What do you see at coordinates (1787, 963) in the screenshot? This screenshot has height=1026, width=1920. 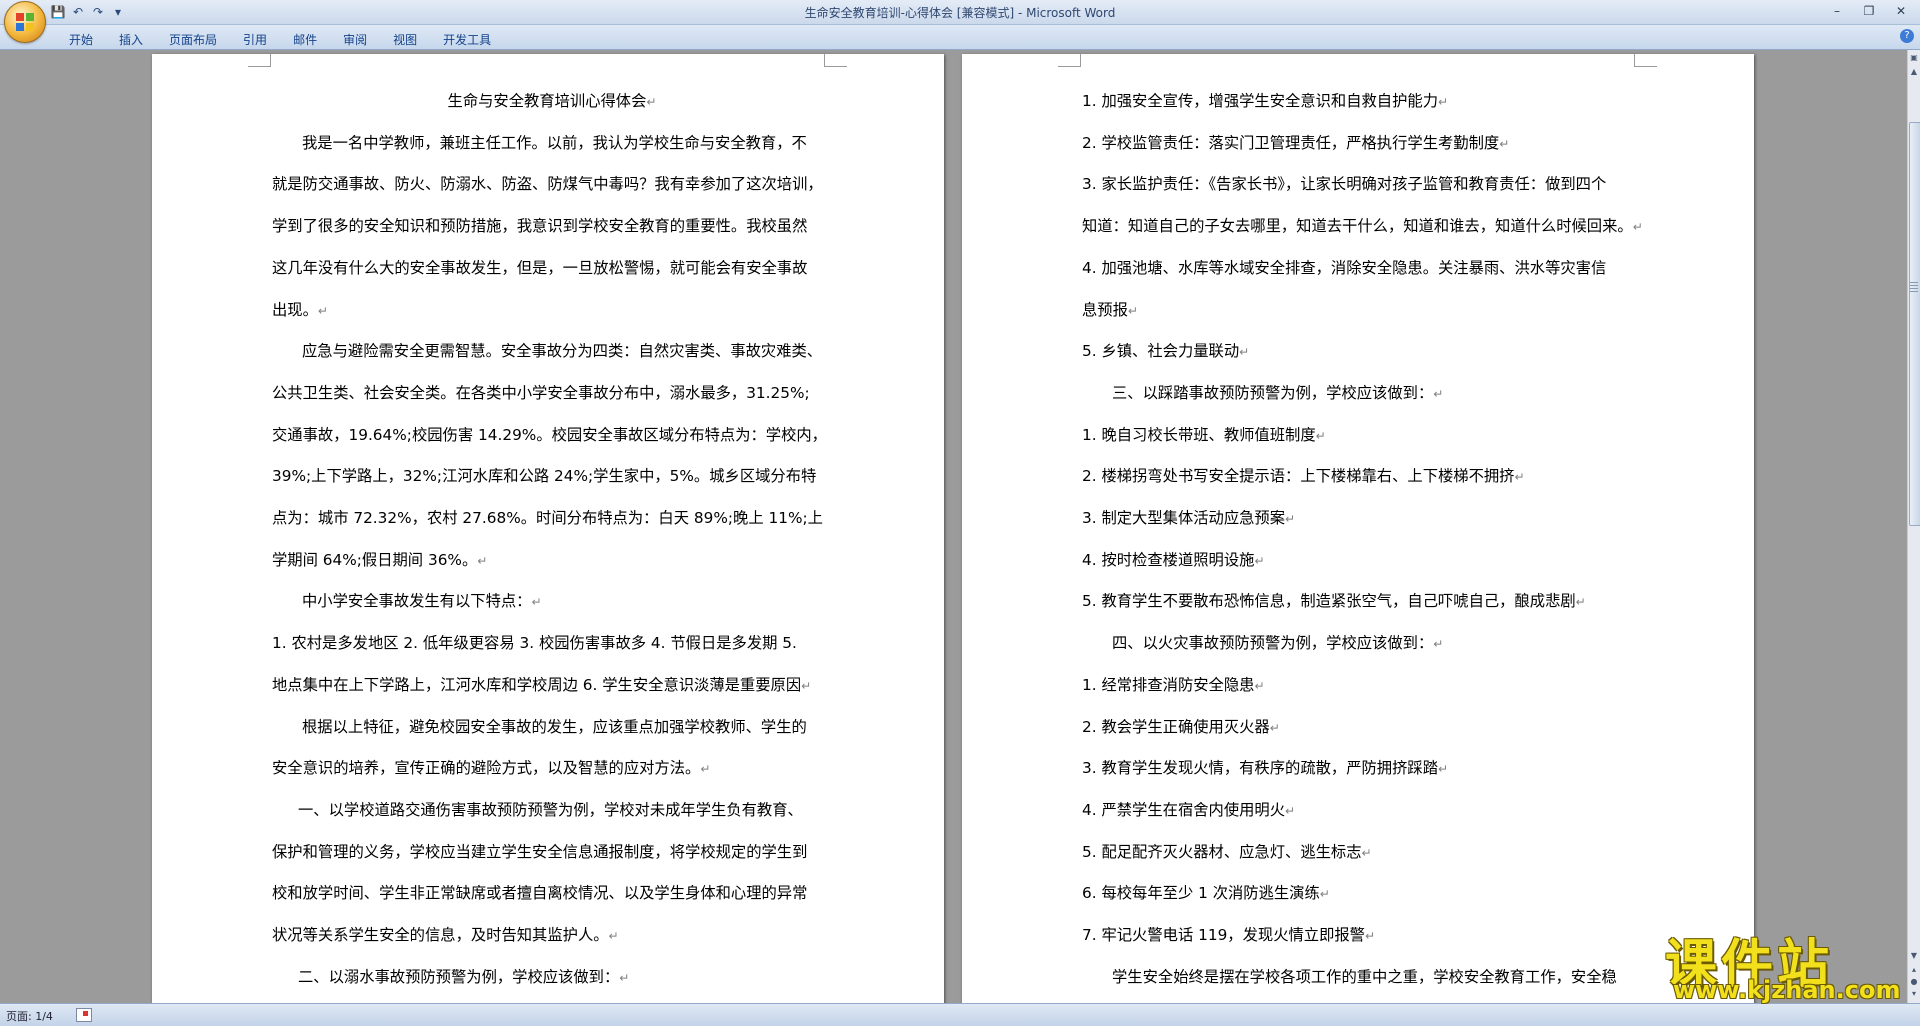 I see `watermark-logo: 课件站 www.kjzhan.com` at bounding box center [1787, 963].